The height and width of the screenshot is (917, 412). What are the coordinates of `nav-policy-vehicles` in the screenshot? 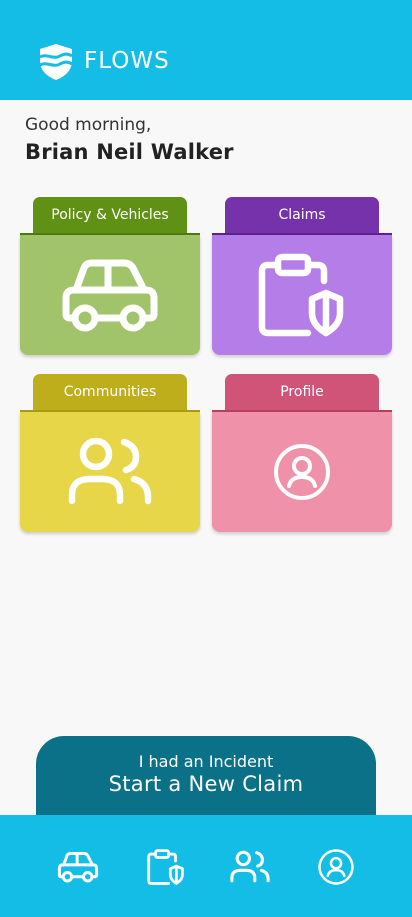 It's located at (78, 867).